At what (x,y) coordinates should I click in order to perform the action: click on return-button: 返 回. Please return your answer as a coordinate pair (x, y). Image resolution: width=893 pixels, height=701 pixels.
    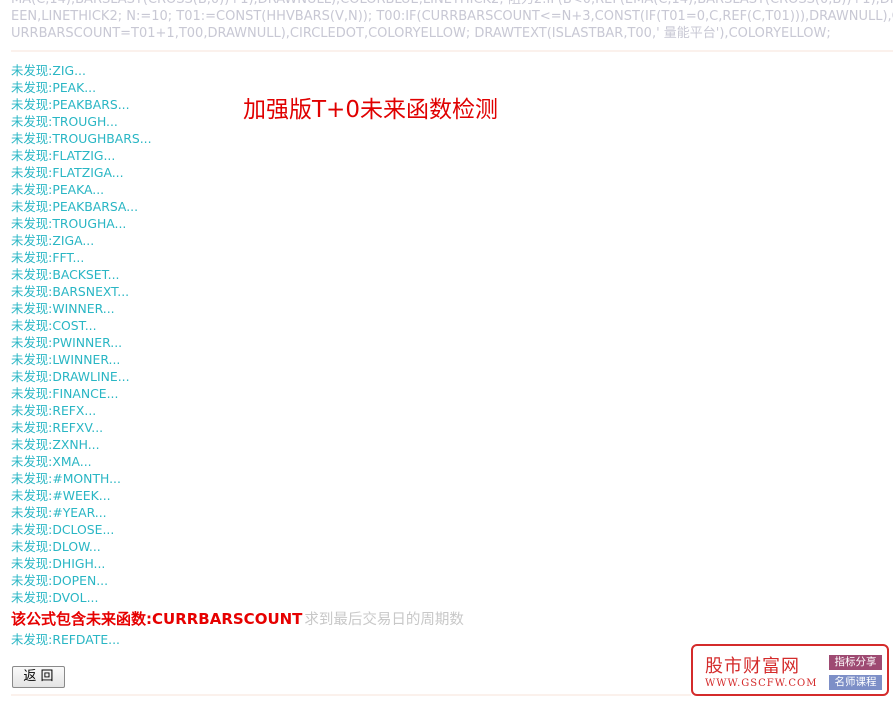
    Looking at the image, I should click on (38, 677).